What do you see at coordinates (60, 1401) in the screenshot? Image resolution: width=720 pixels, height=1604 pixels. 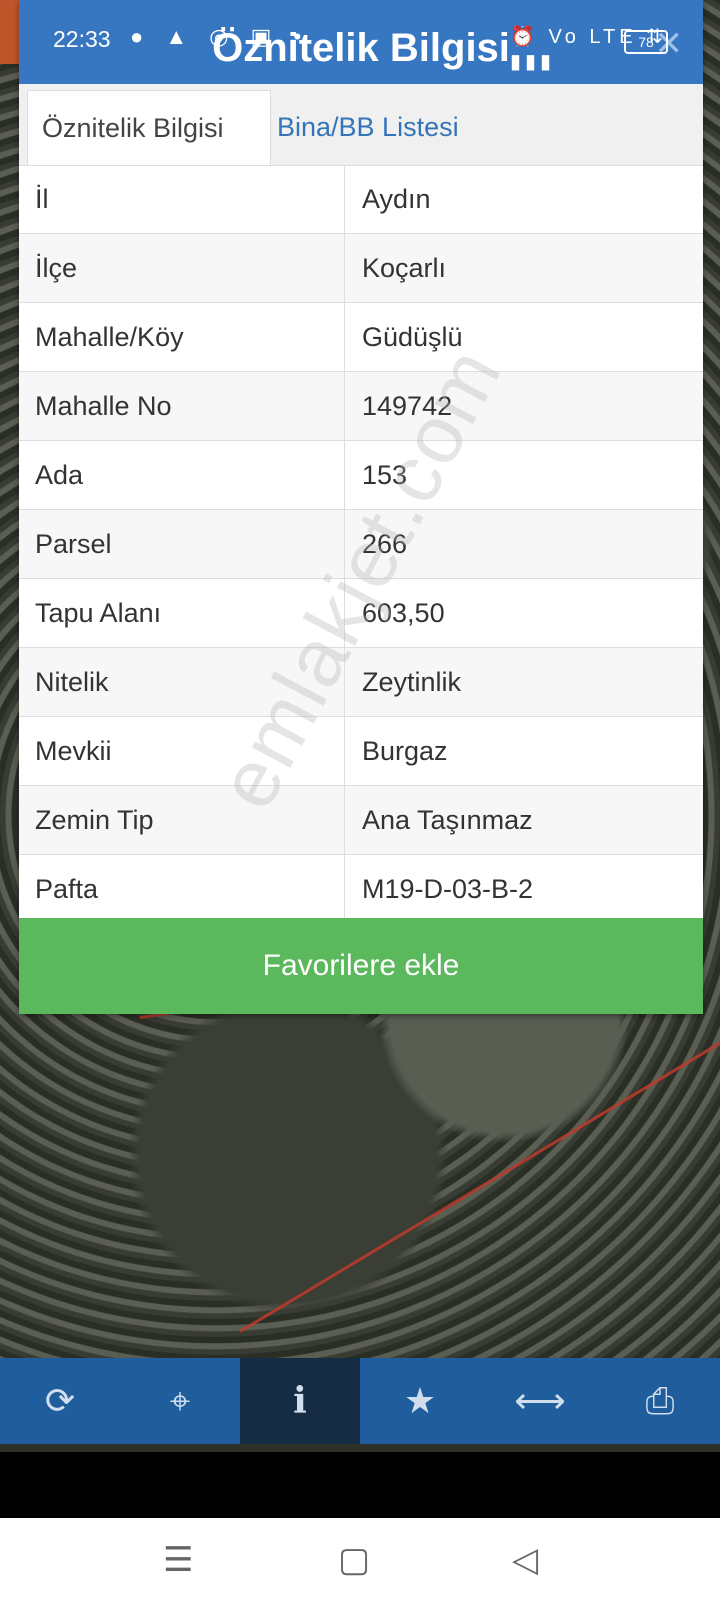 I see `refresh-icon: ⟳` at bounding box center [60, 1401].